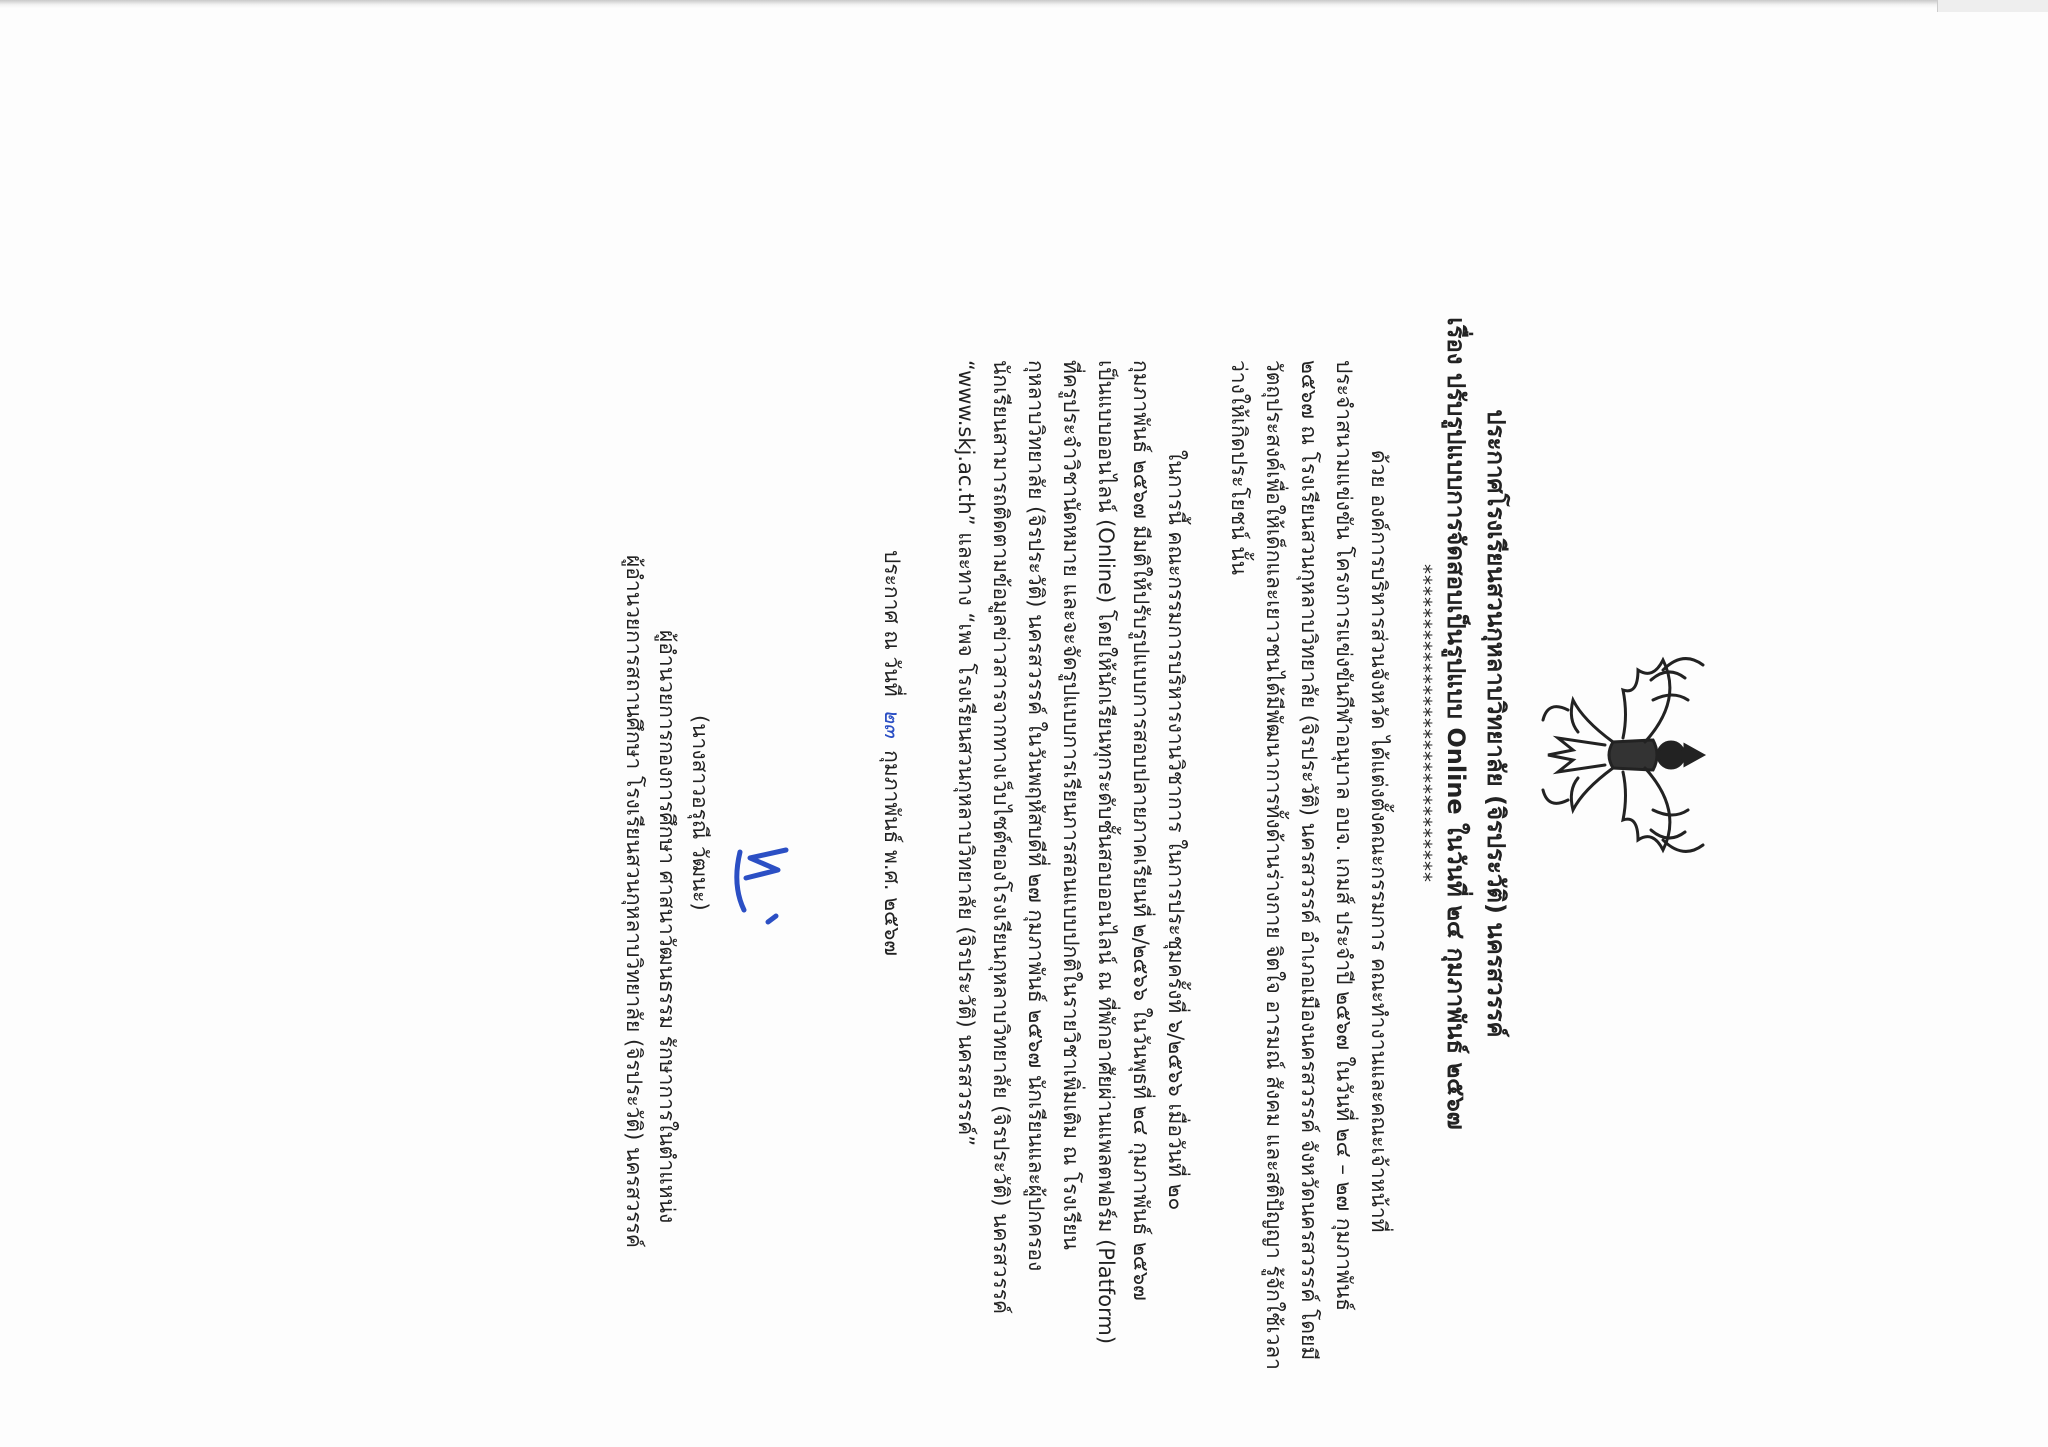 The height and width of the screenshot is (1447, 2048). Describe the element at coordinates (761, 886) in the screenshot. I see `signature-mark-icon` at that location.